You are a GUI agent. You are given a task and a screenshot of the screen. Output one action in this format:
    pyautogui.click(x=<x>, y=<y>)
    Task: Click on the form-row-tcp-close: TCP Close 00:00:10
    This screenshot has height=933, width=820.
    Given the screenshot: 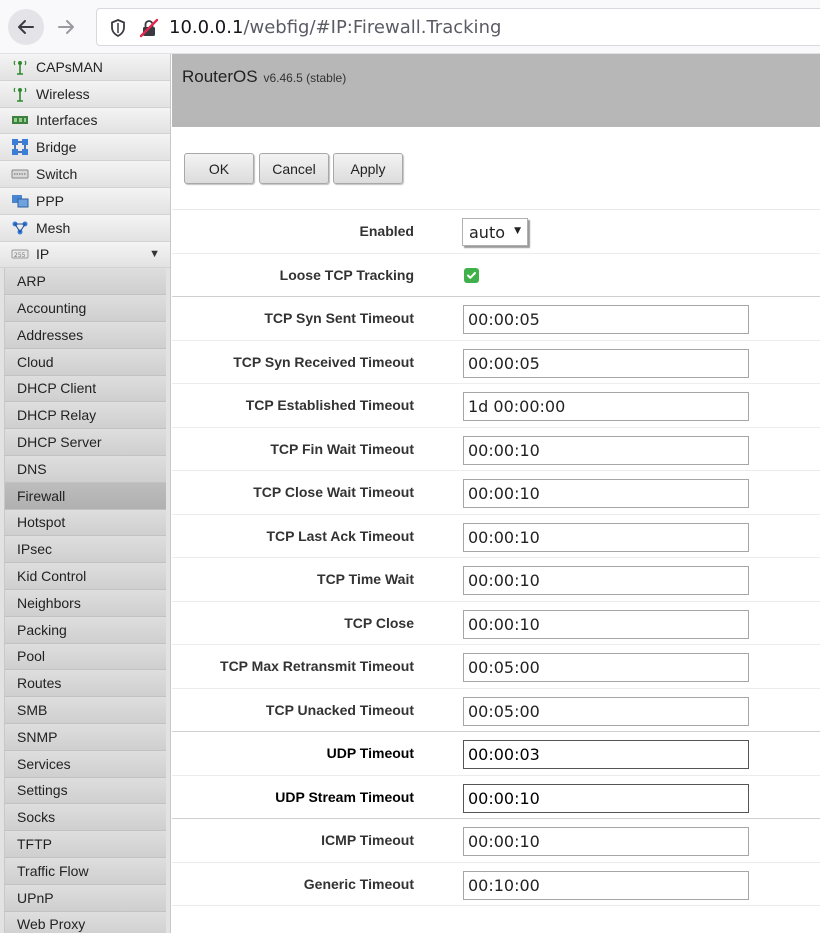 What is the action you would take?
    pyautogui.click(x=496, y=623)
    